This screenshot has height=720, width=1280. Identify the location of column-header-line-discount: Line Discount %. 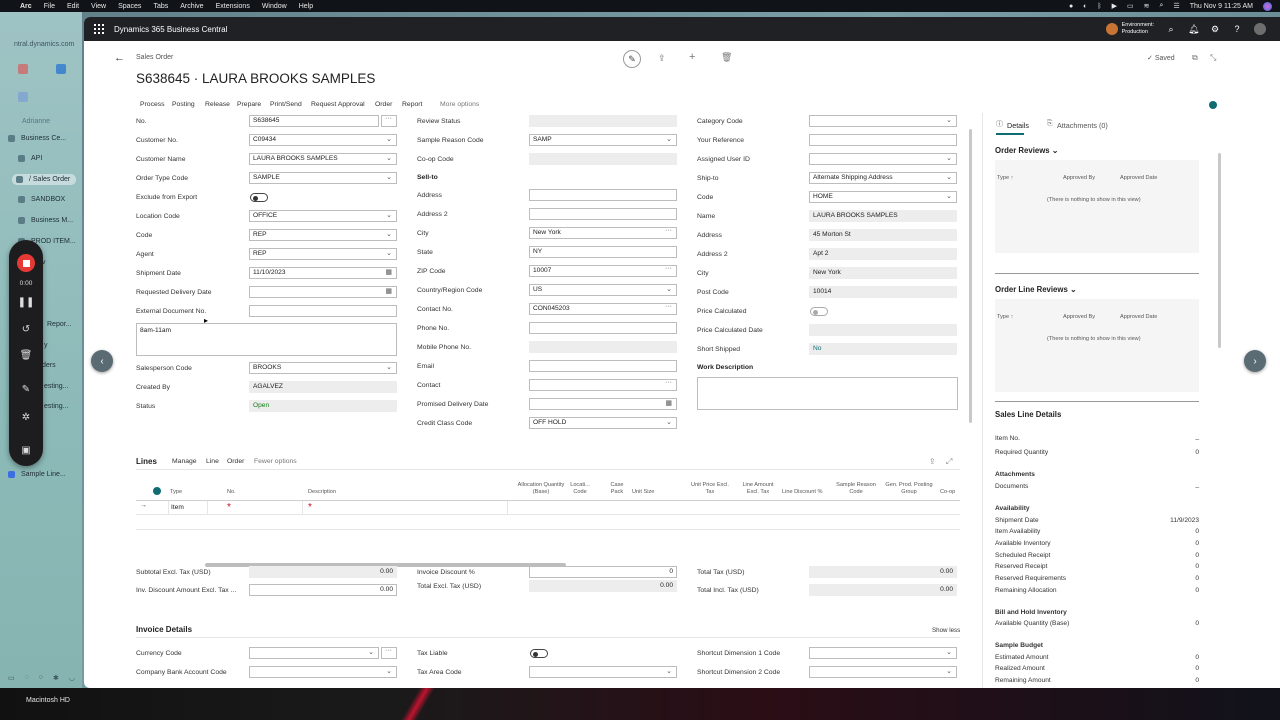
(802, 492).